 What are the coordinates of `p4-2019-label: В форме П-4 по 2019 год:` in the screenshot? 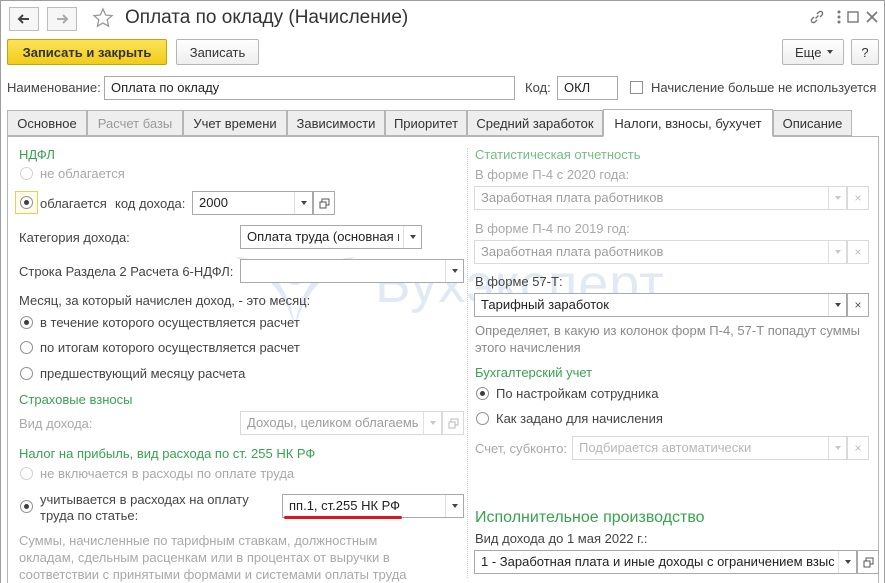 It's located at (552, 228).